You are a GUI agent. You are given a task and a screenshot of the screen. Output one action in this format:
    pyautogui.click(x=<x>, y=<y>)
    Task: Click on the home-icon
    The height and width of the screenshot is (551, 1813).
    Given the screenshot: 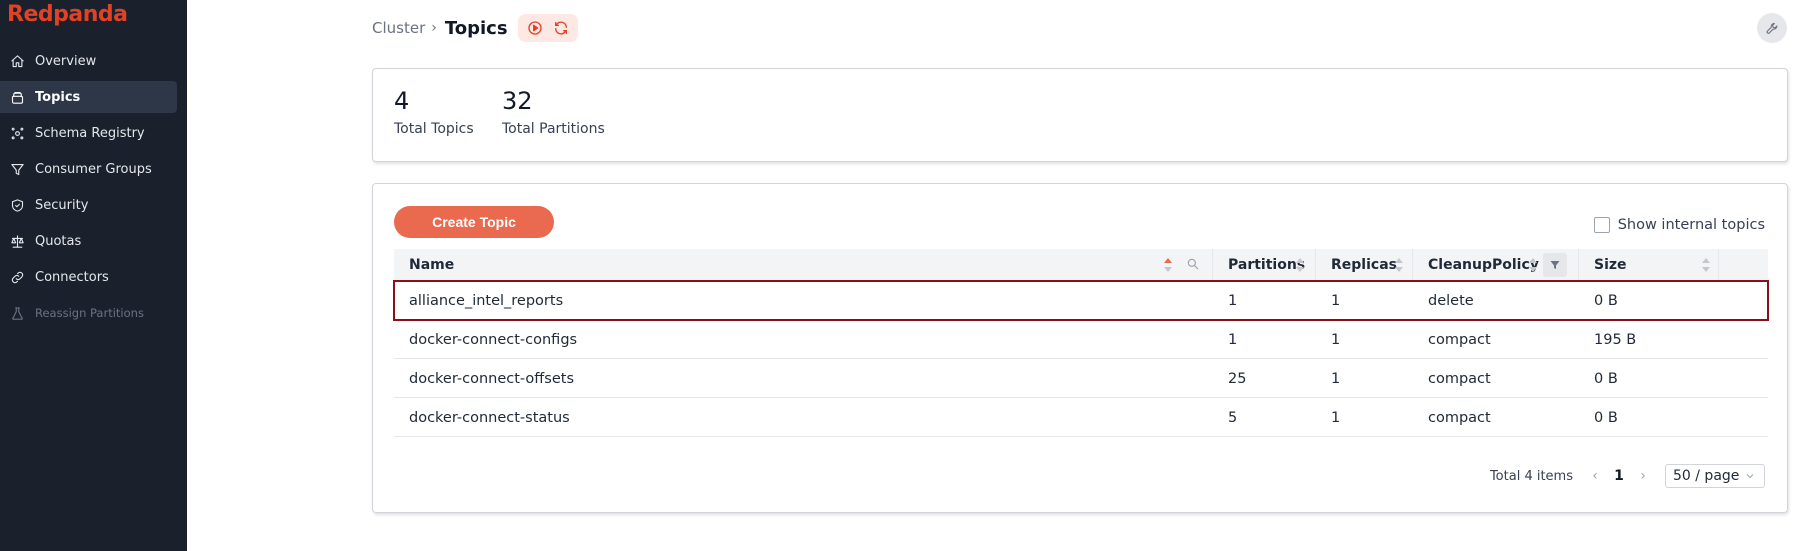 What is the action you would take?
    pyautogui.click(x=17, y=61)
    